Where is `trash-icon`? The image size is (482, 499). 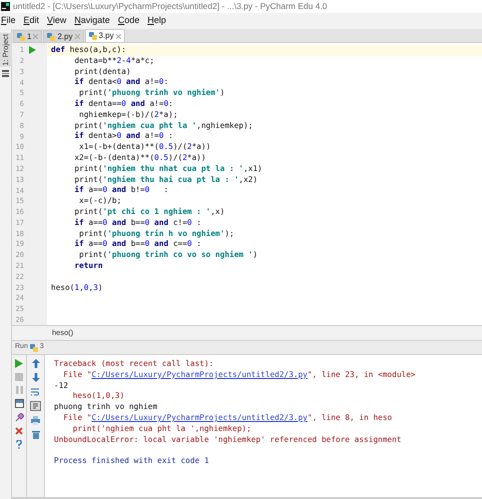
trash-icon is located at coordinates (36, 434).